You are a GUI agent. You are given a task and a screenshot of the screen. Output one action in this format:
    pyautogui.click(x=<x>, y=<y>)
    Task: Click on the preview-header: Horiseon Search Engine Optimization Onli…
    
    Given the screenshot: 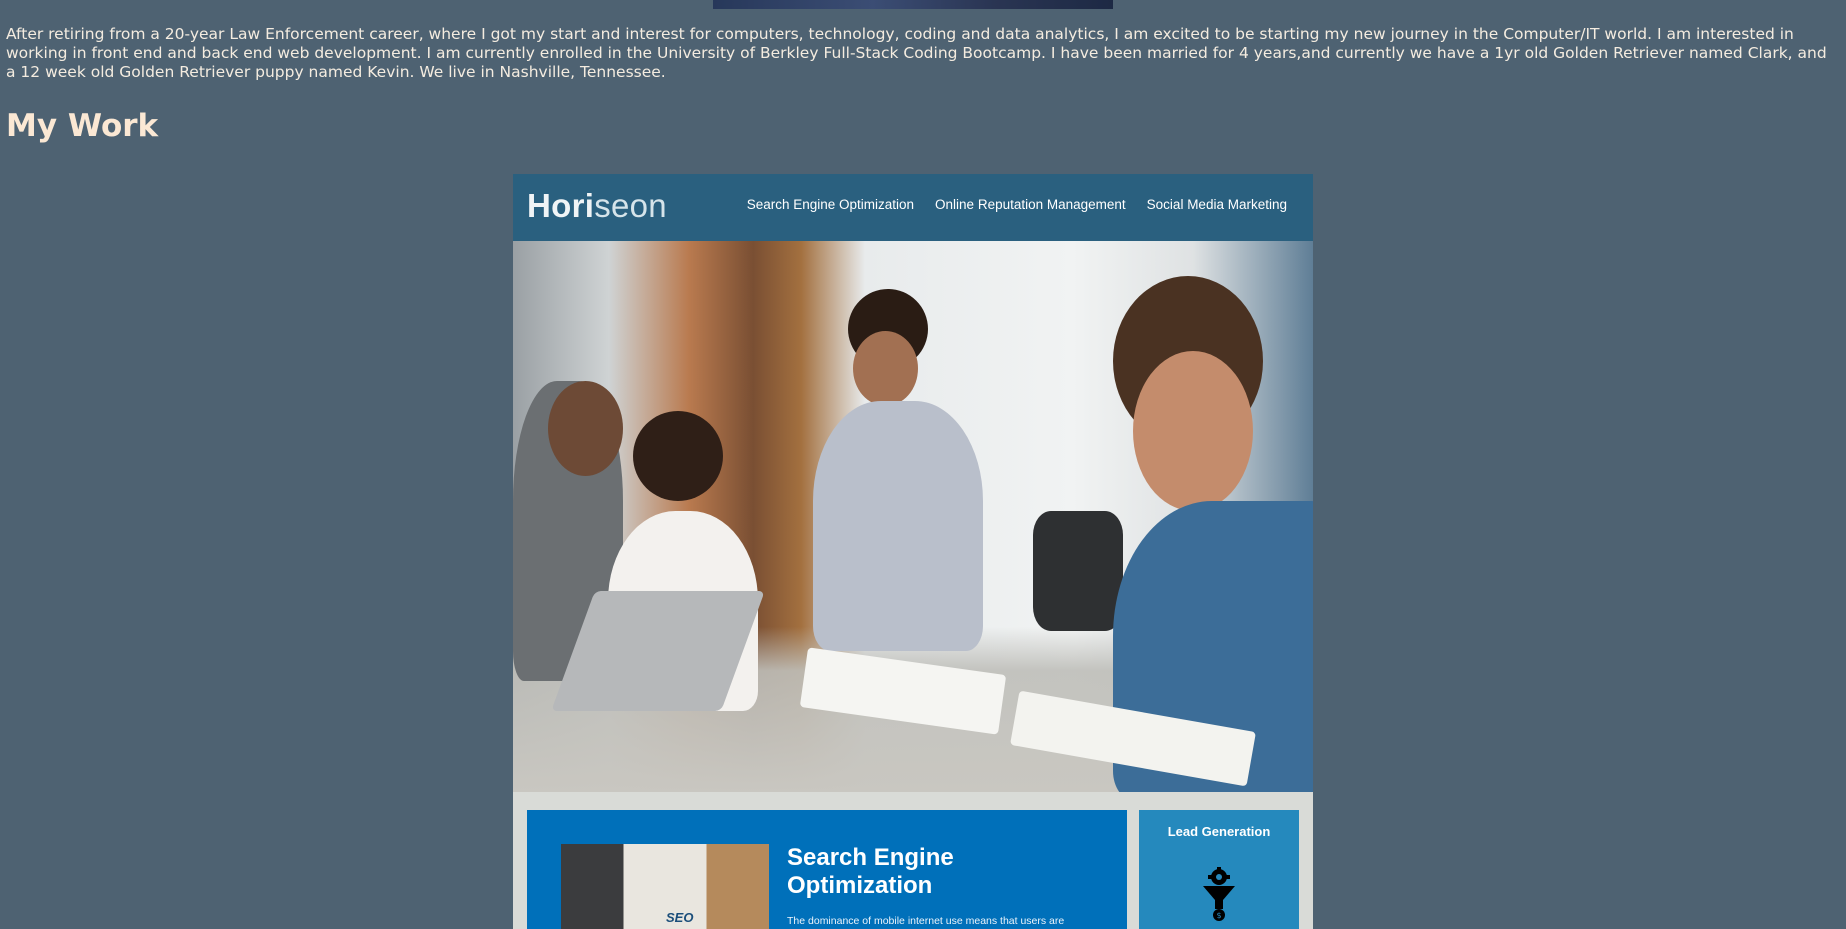 What is the action you would take?
    pyautogui.click(x=913, y=207)
    